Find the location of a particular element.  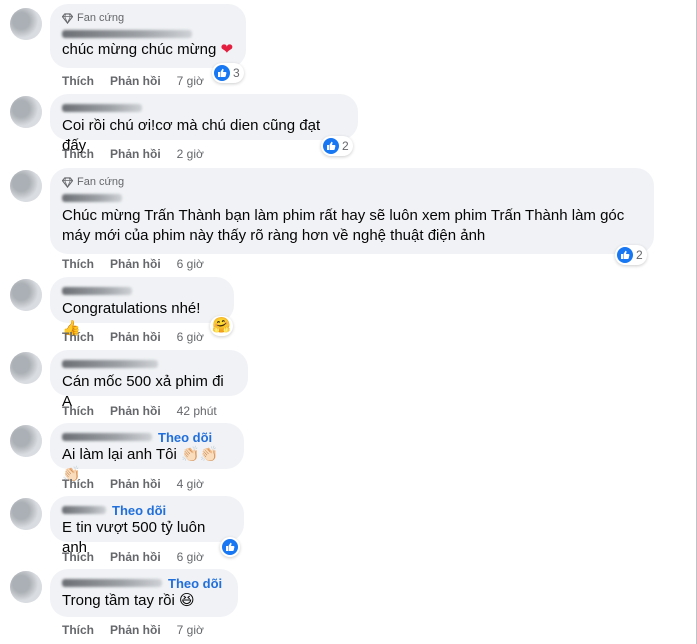

timestamp: 4 giờ is located at coordinates (190, 484).